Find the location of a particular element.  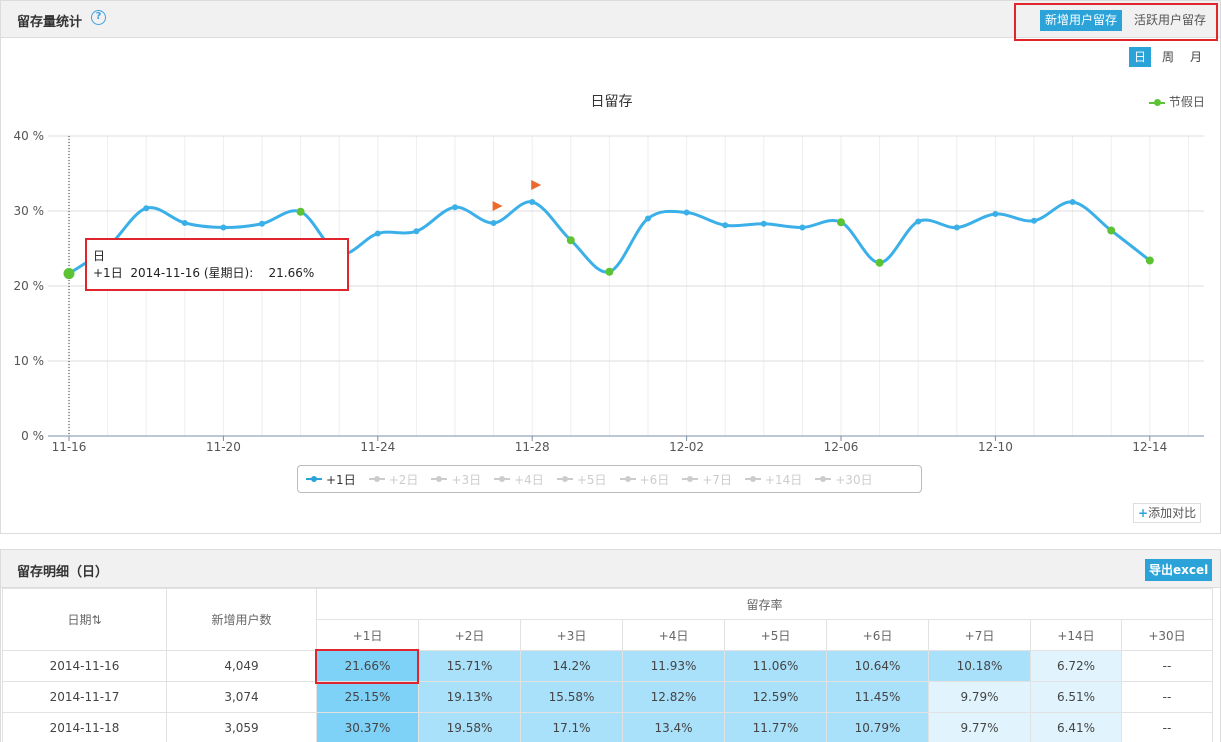

x-tick-label: 12-02 is located at coordinates (686, 447).